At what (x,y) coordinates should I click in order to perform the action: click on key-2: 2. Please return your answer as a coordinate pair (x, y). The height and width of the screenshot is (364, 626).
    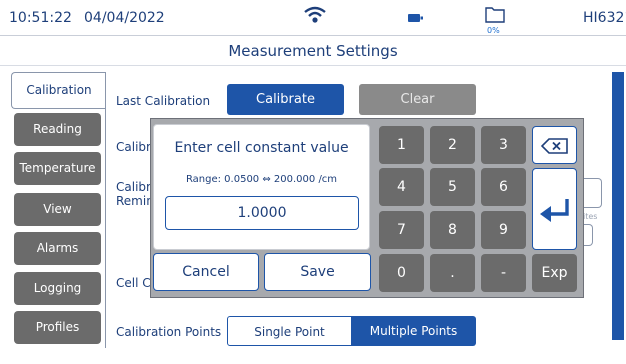
    Looking at the image, I should click on (452, 145).